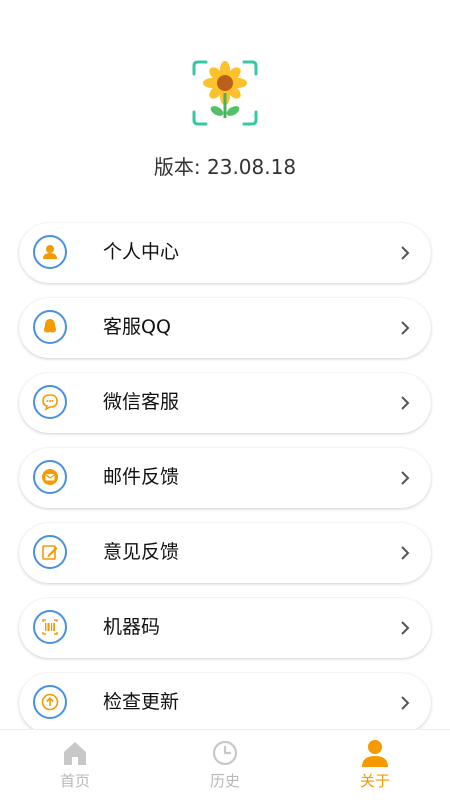 This screenshot has height=800, width=450. What do you see at coordinates (225, 403) in the screenshot?
I see `menu-item-wechat: 微信客服` at bounding box center [225, 403].